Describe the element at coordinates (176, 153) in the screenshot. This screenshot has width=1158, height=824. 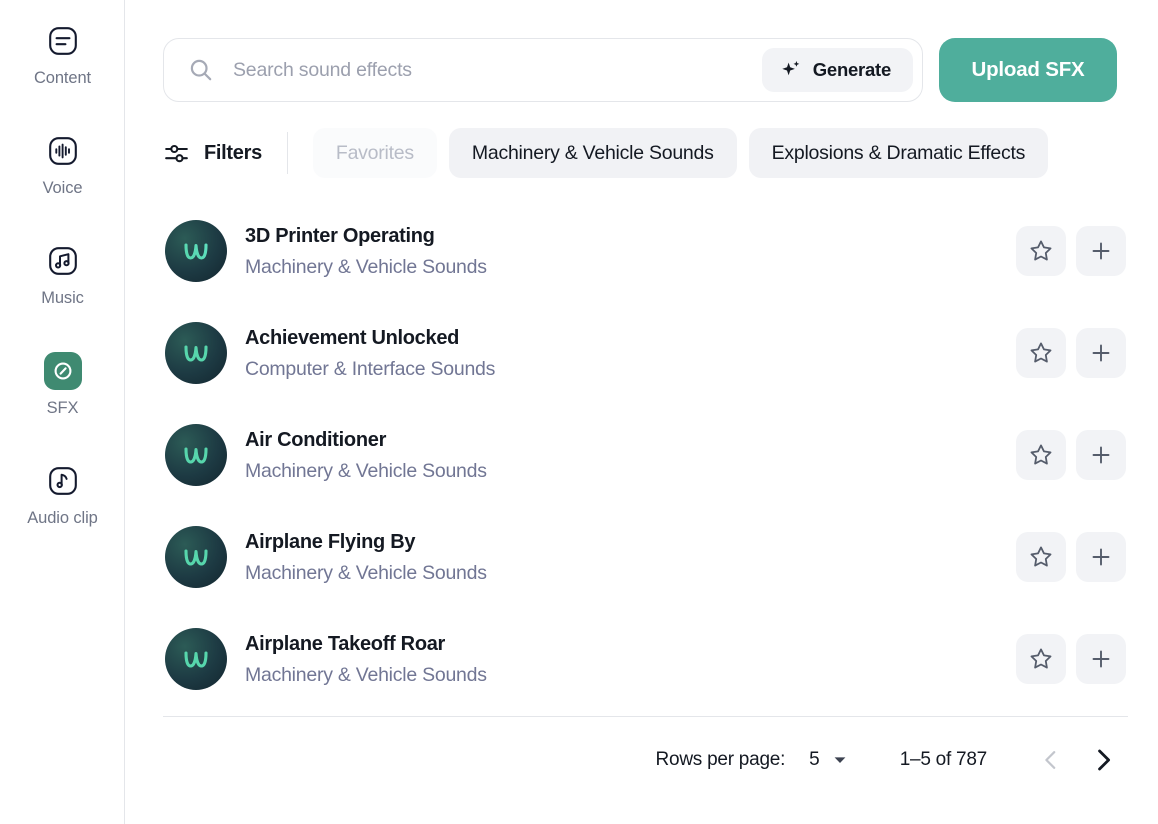
I see `tune-icon` at that location.